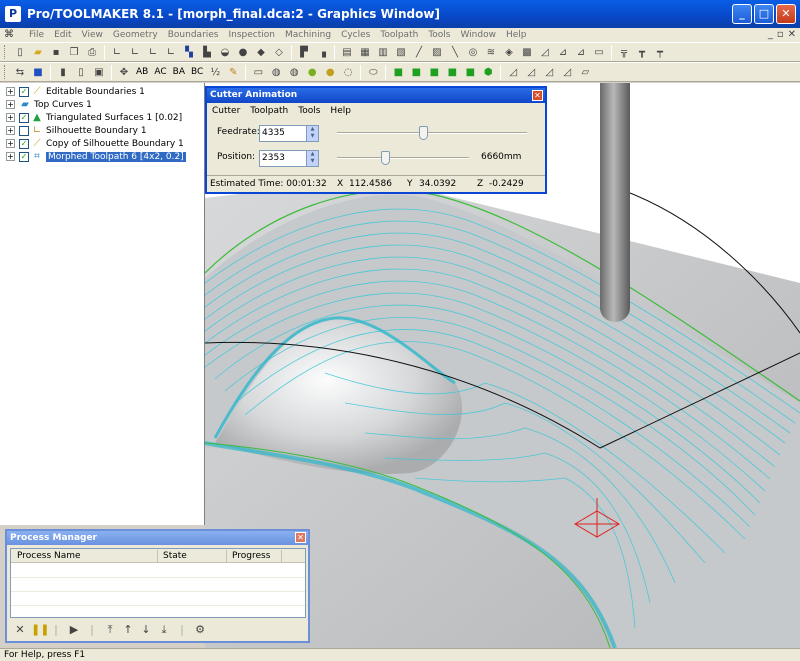 This screenshot has height=661, width=800. What do you see at coordinates (252, 35) in the screenshot?
I see `menu-inspection: Inspection` at bounding box center [252, 35].